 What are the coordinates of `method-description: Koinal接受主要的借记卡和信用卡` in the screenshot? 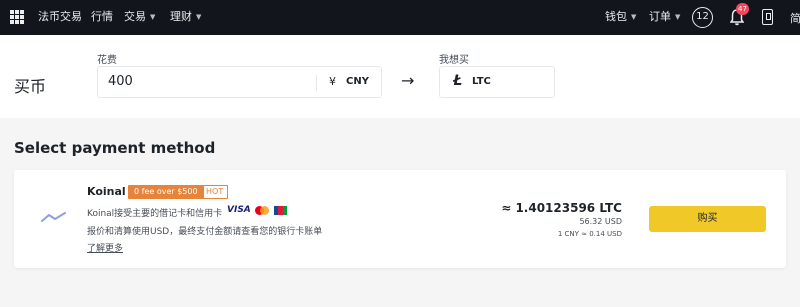 It's located at (155, 214).